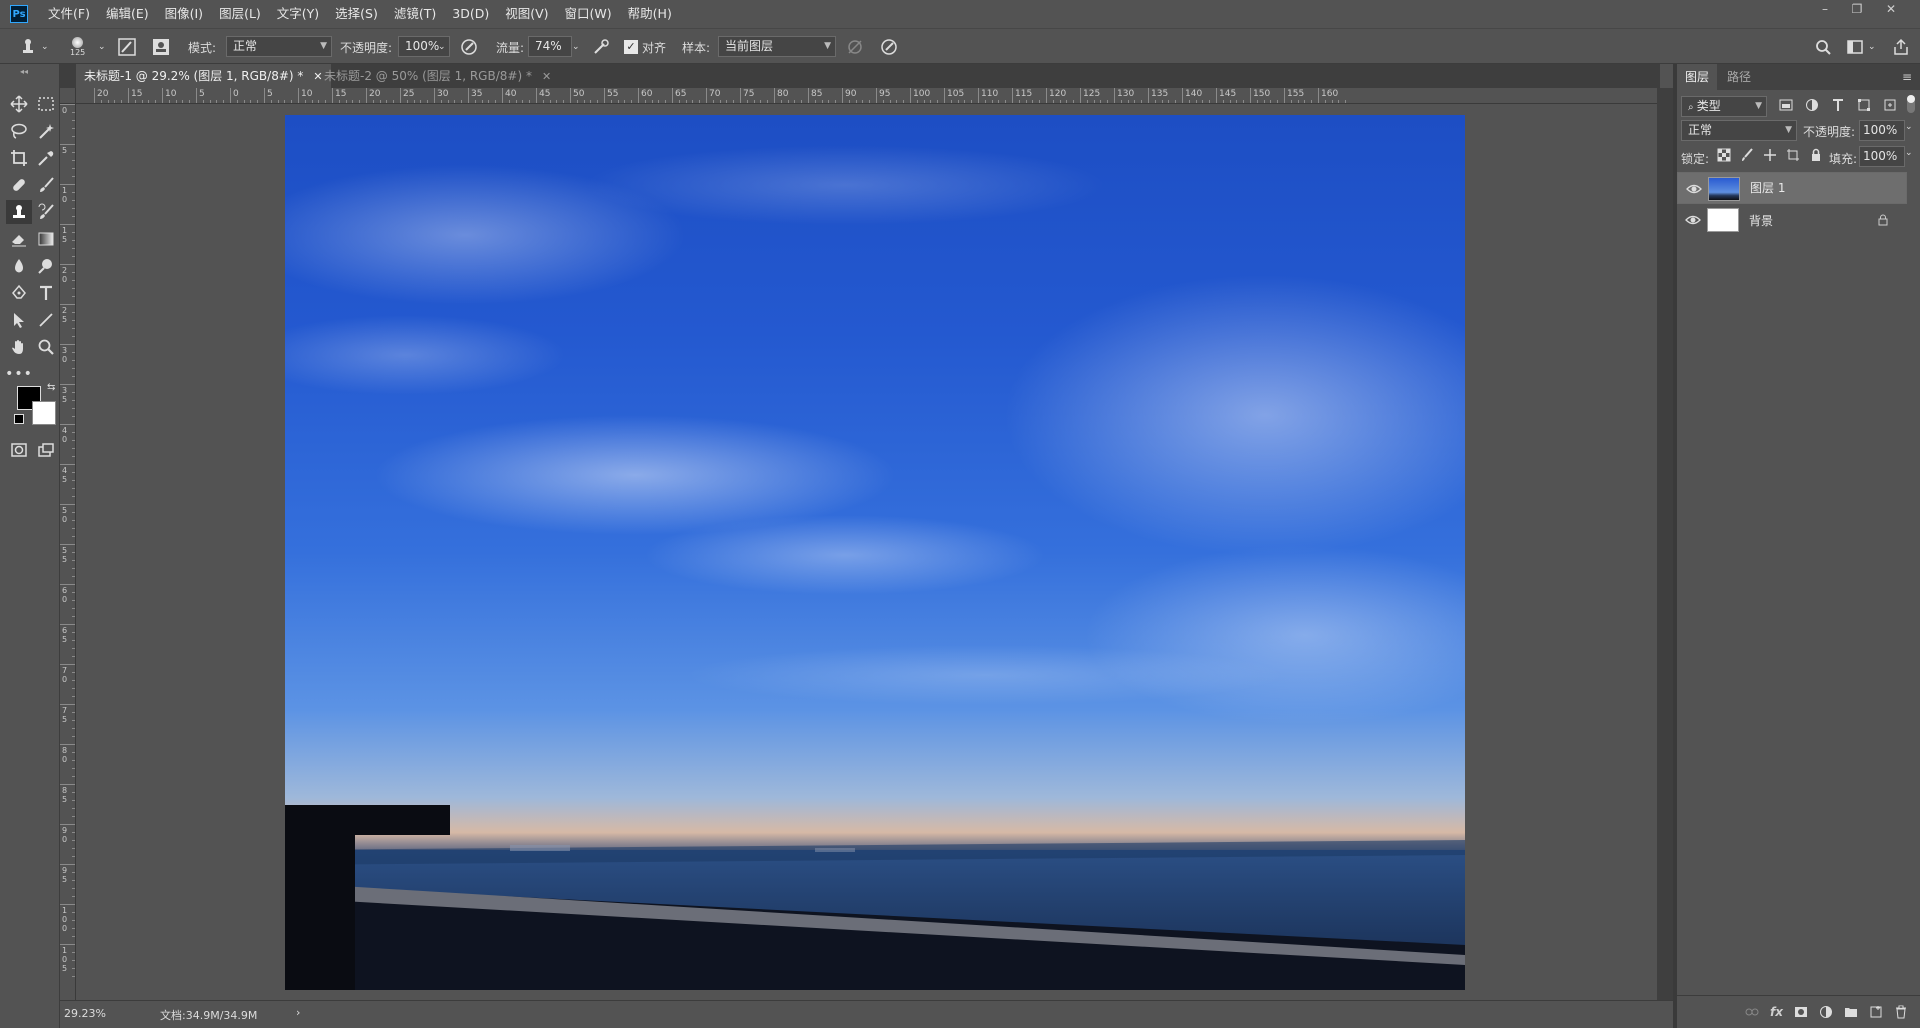 The image size is (1920, 1028). I want to click on smart-object-filter-icon, so click(1890, 105).